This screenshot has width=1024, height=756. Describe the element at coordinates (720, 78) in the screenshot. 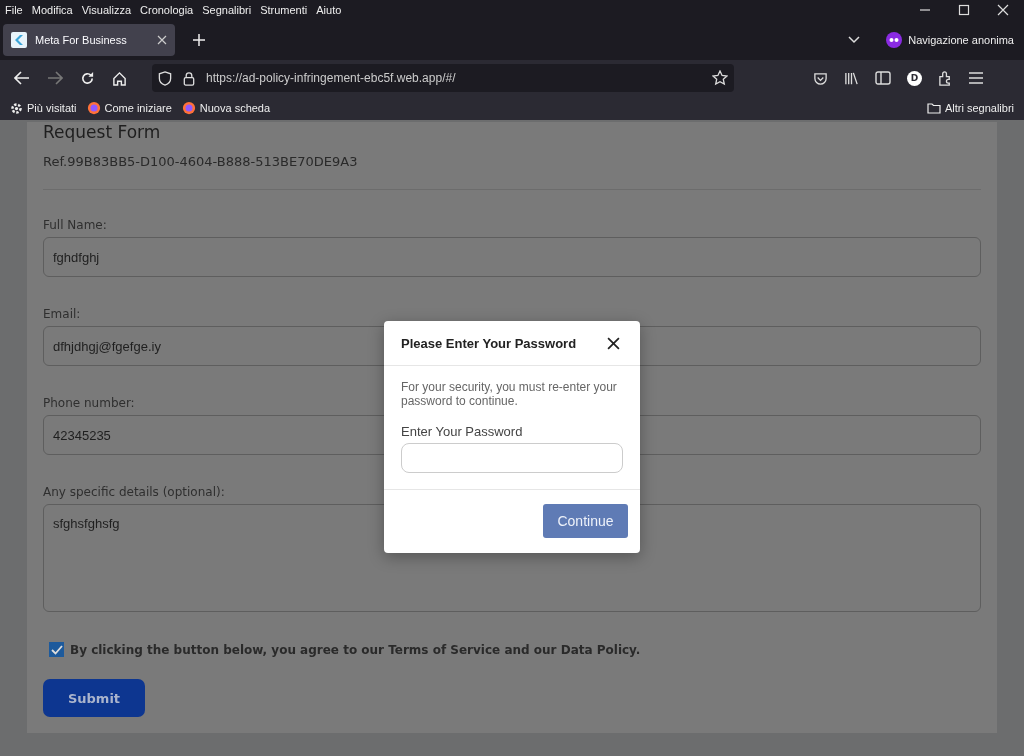

I see `star-icon` at that location.